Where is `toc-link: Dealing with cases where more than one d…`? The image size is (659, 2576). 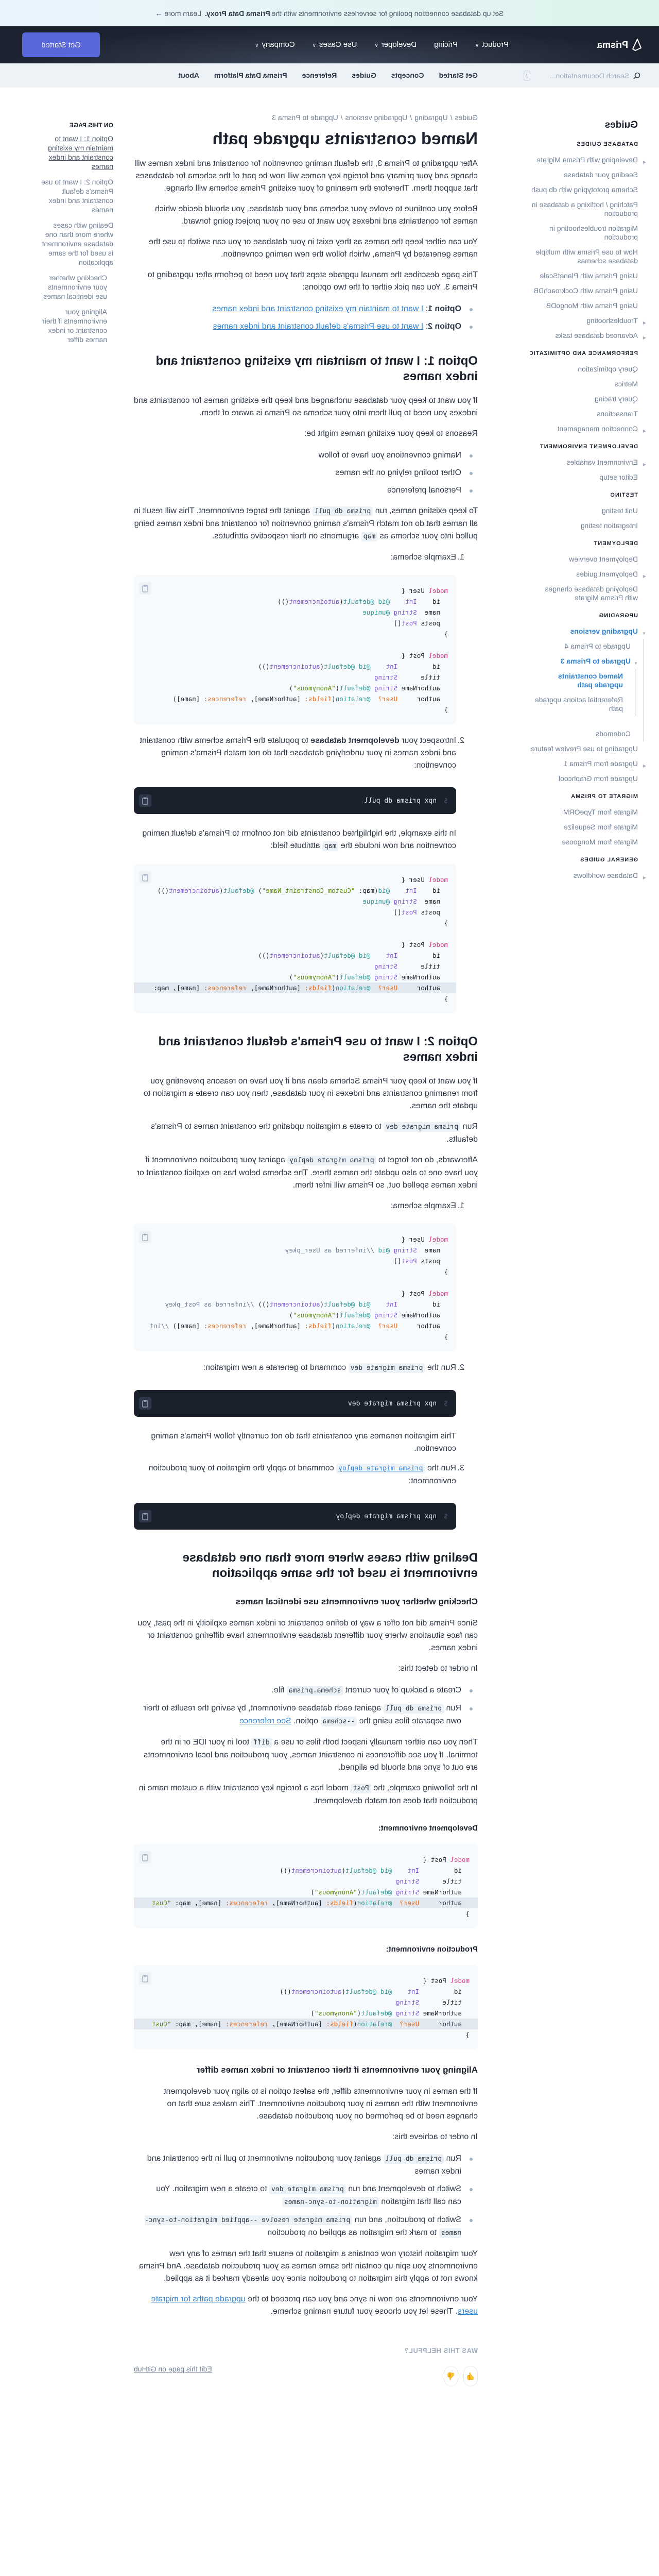 toc-link: Dealing with cases where more than one d… is located at coordinates (75, 244).